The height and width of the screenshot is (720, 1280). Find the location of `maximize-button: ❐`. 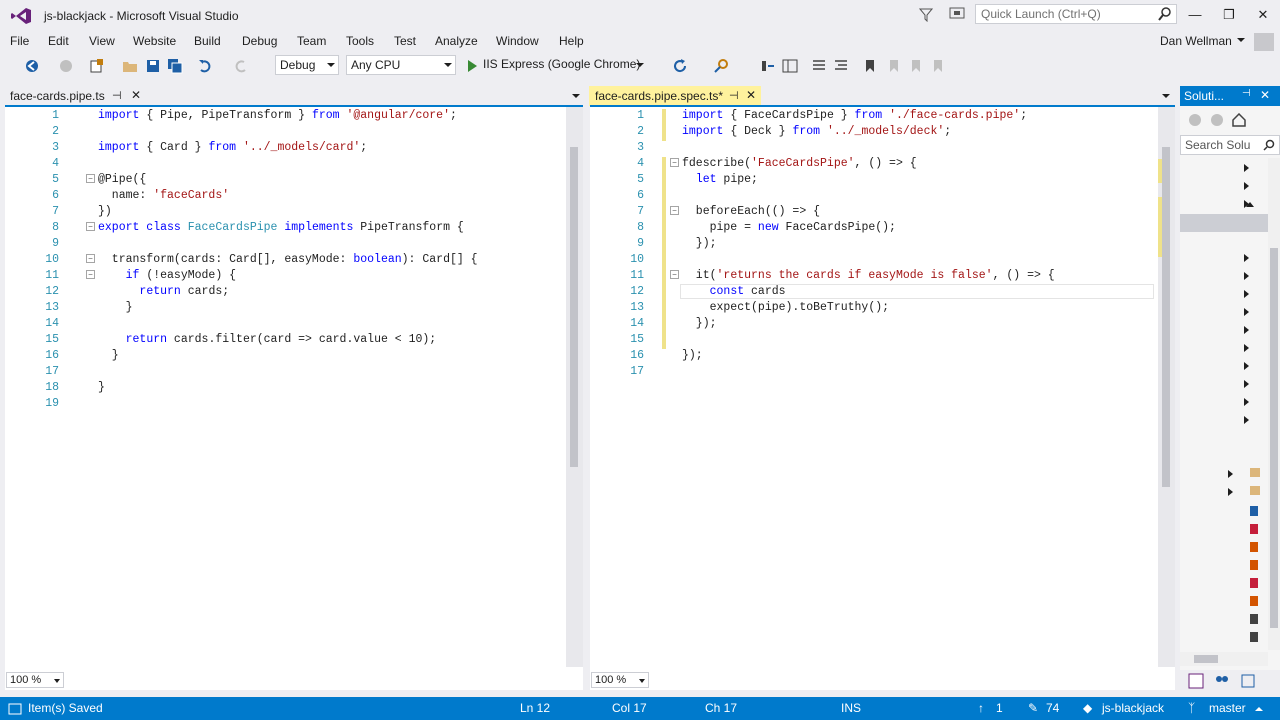

maximize-button: ❐ is located at coordinates (1229, 15).